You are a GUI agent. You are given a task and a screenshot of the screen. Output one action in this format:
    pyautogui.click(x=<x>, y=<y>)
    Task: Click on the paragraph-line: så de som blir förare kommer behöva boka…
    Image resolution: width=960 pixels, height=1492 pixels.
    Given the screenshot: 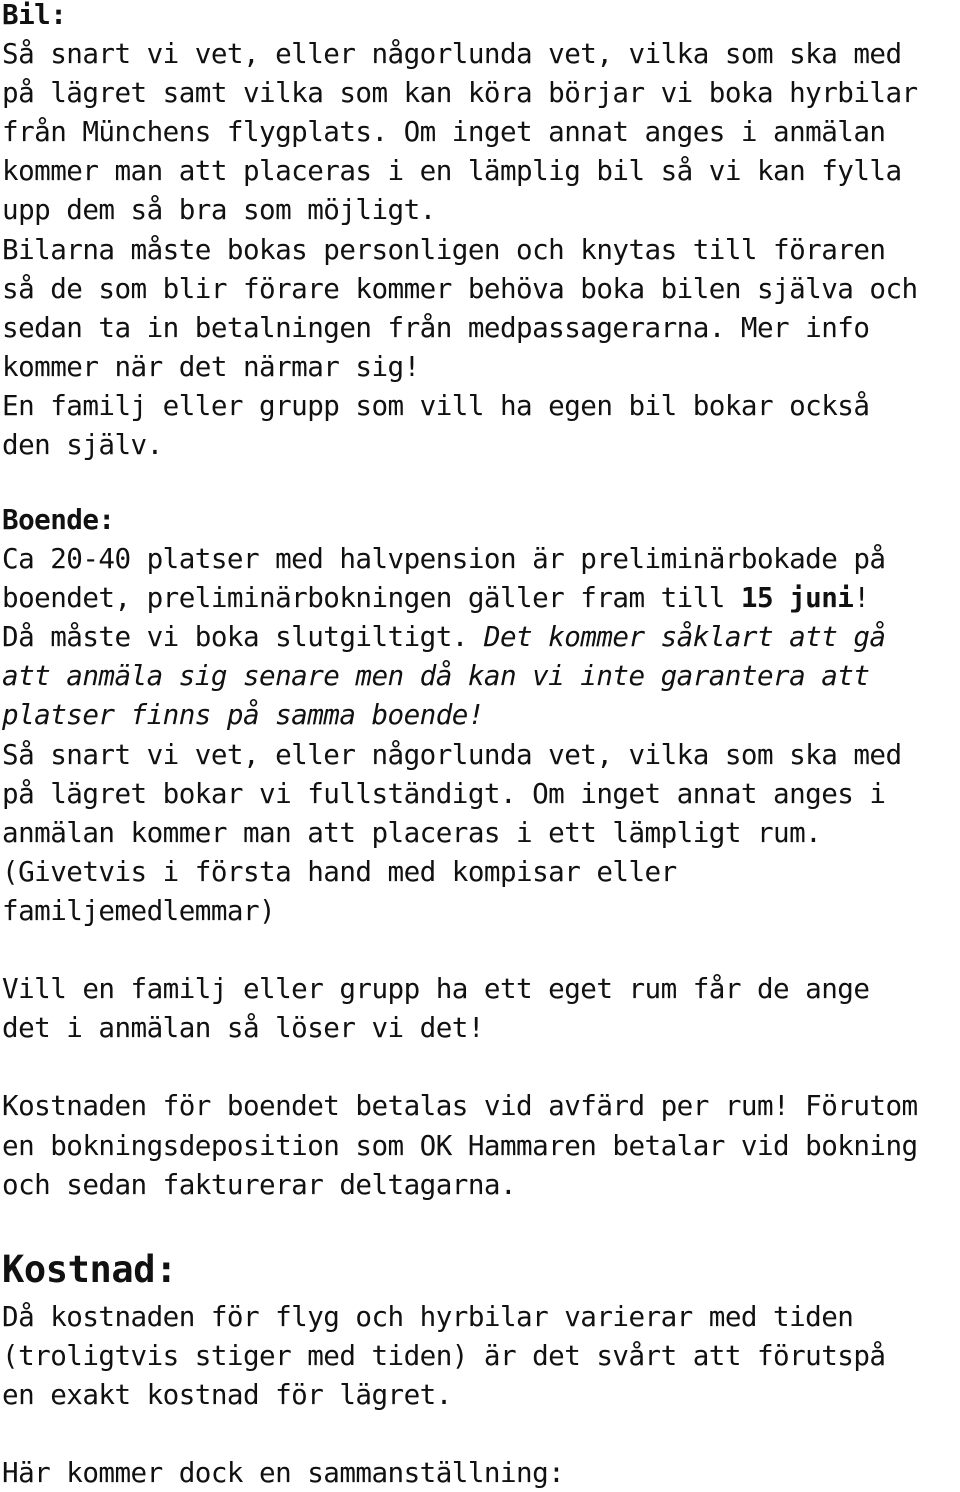 What is the action you would take?
    pyautogui.click(x=460, y=288)
    